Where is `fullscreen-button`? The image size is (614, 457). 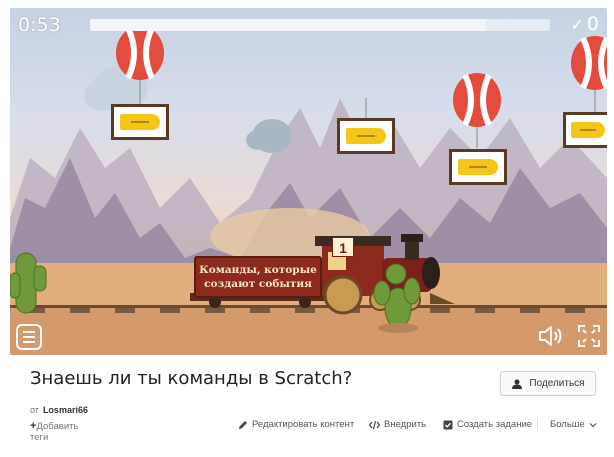
fullscreen-button is located at coordinates (589, 336).